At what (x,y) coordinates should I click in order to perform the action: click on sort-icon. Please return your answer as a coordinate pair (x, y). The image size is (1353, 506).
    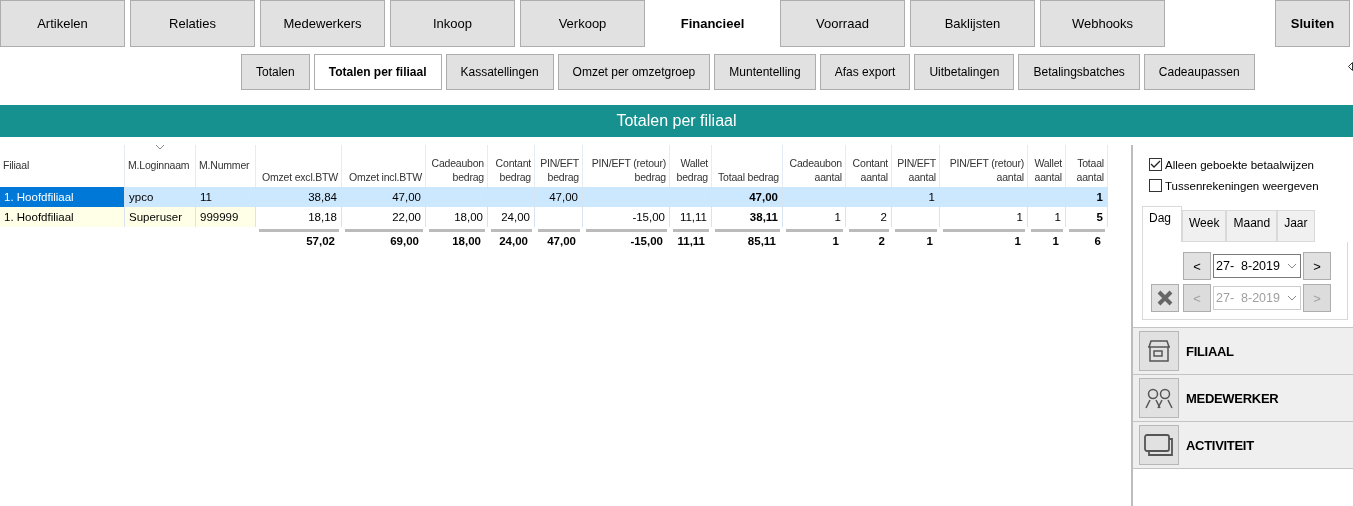
    Looking at the image, I should click on (160, 147).